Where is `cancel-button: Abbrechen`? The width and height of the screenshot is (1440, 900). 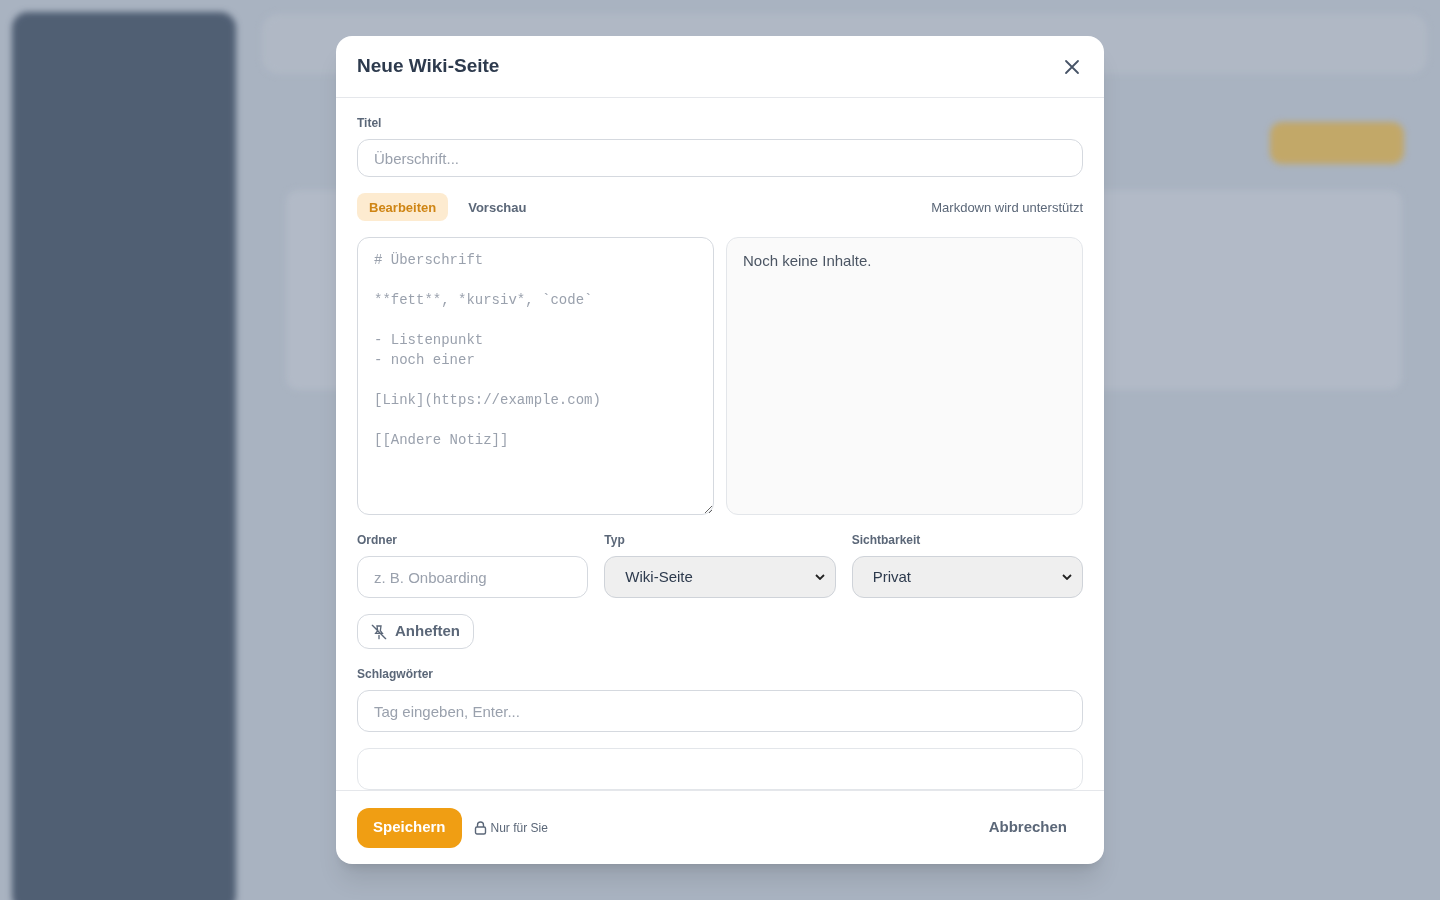 cancel-button: Abbrechen is located at coordinates (1027, 827).